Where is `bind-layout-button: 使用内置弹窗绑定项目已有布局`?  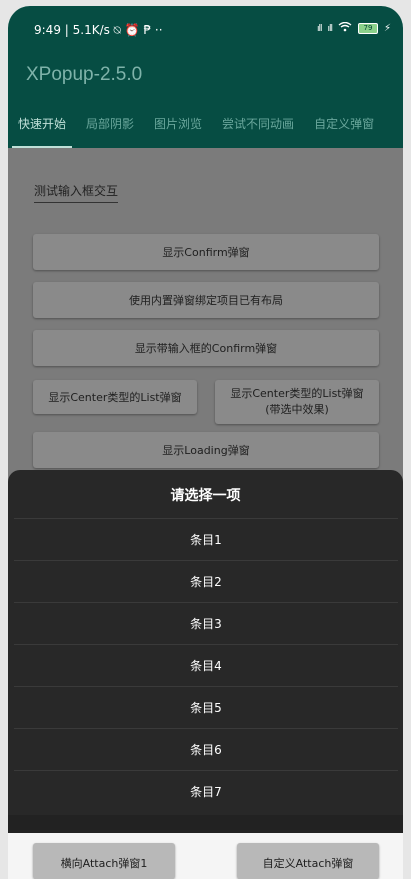 bind-layout-button: 使用内置弹窗绑定项目已有布局 is located at coordinates (206, 300).